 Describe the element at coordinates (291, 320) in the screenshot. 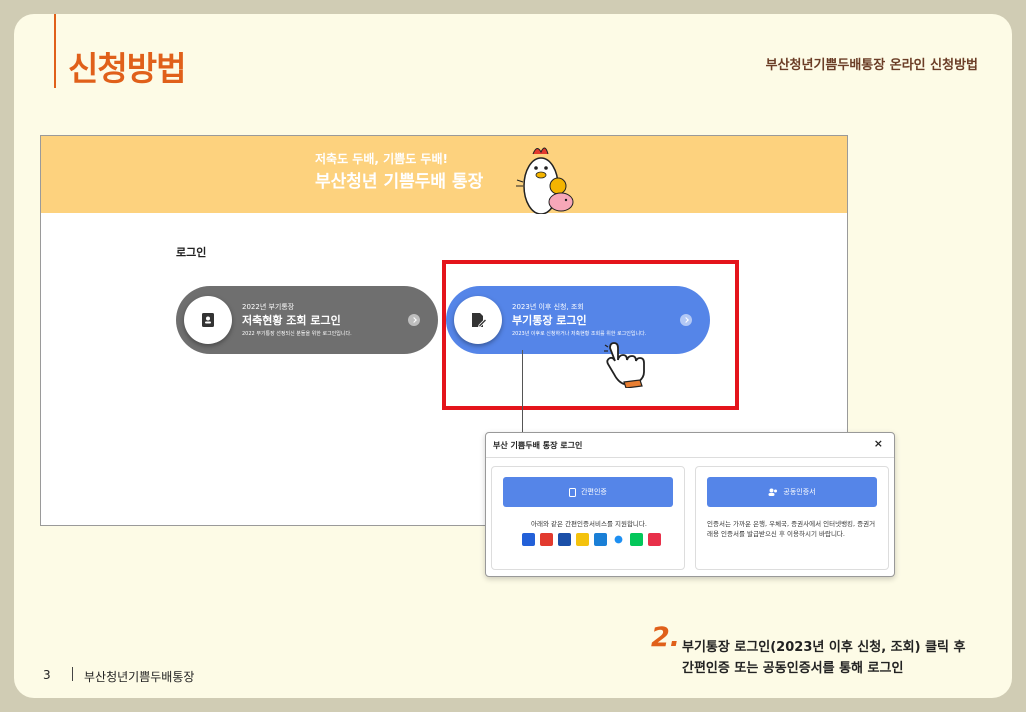

I see `button-label: 저축현황 조회 로그인` at that location.